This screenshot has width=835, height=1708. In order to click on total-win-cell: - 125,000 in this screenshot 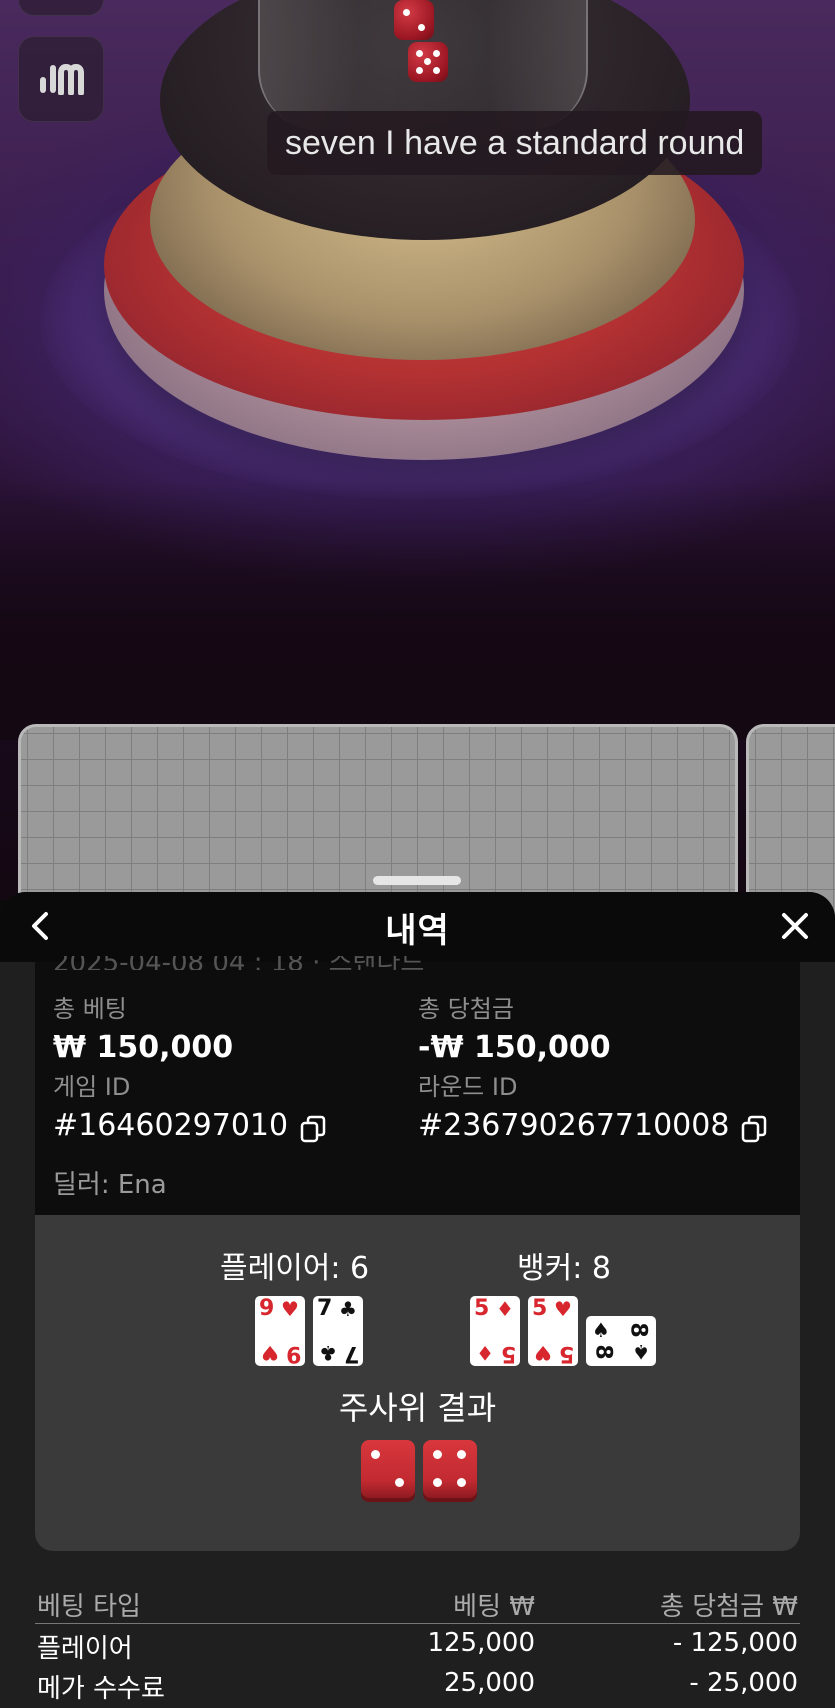, I will do `click(735, 1643)`.